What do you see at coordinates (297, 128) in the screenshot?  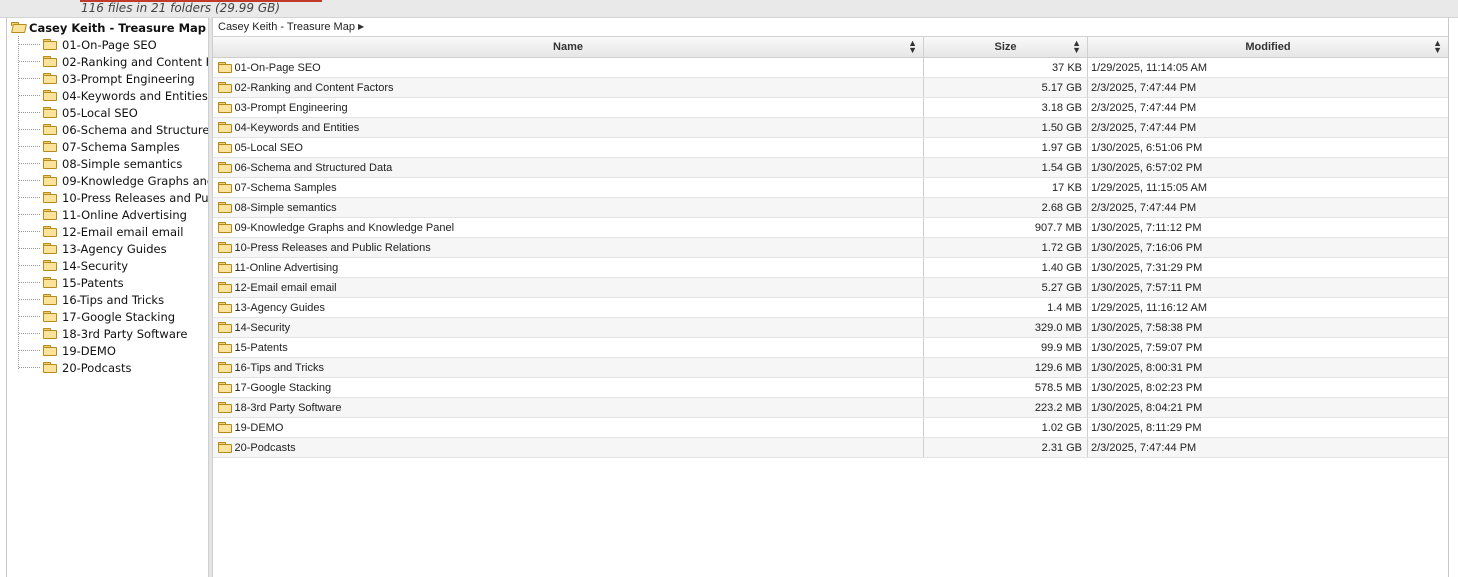 I see `folder-name-link: 04-Keywords and Entities` at bounding box center [297, 128].